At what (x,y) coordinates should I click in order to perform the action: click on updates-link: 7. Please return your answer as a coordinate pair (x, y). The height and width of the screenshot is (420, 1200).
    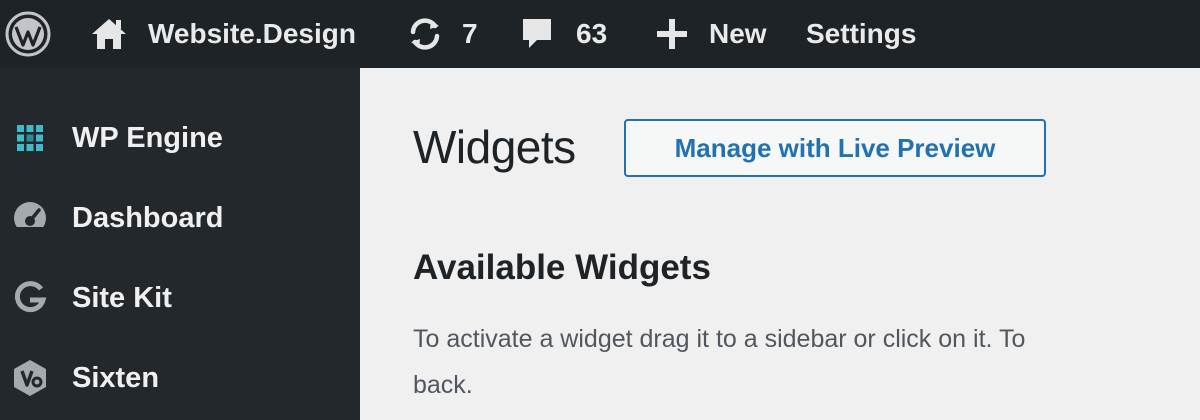
    Looking at the image, I should click on (442, 34).